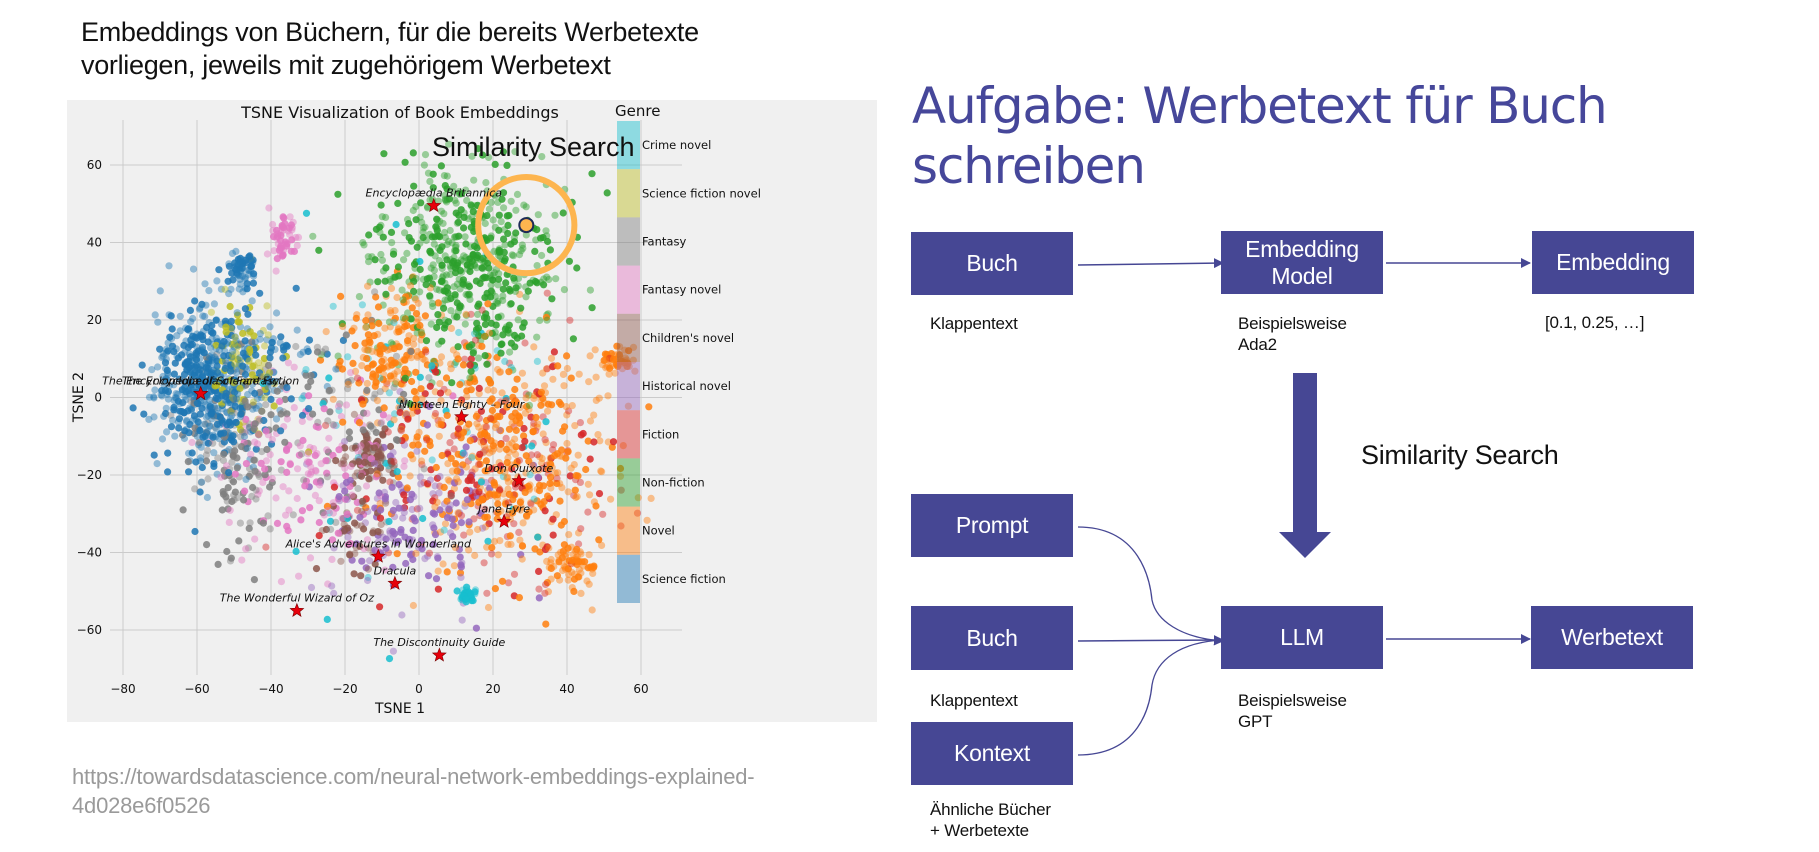  I want to click on book-annotation-label: The Encyclopedia of Fantasy, so click(201, 381).